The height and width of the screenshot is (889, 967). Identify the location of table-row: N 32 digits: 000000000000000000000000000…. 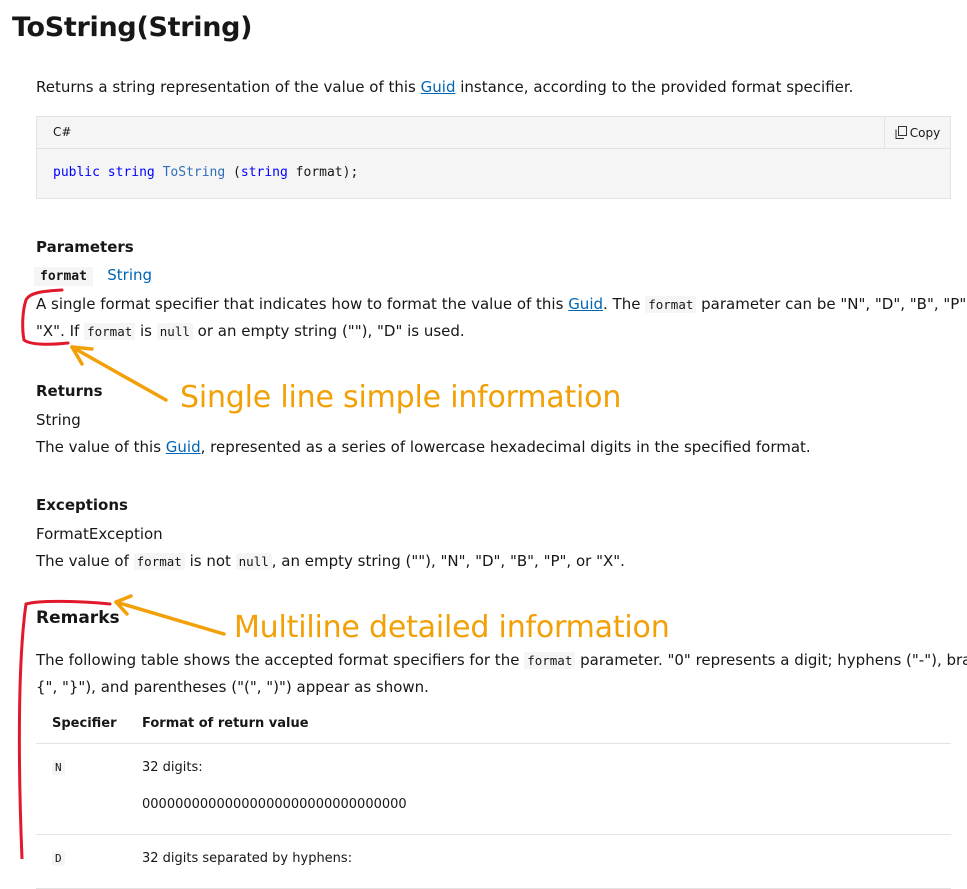
(493, 789).